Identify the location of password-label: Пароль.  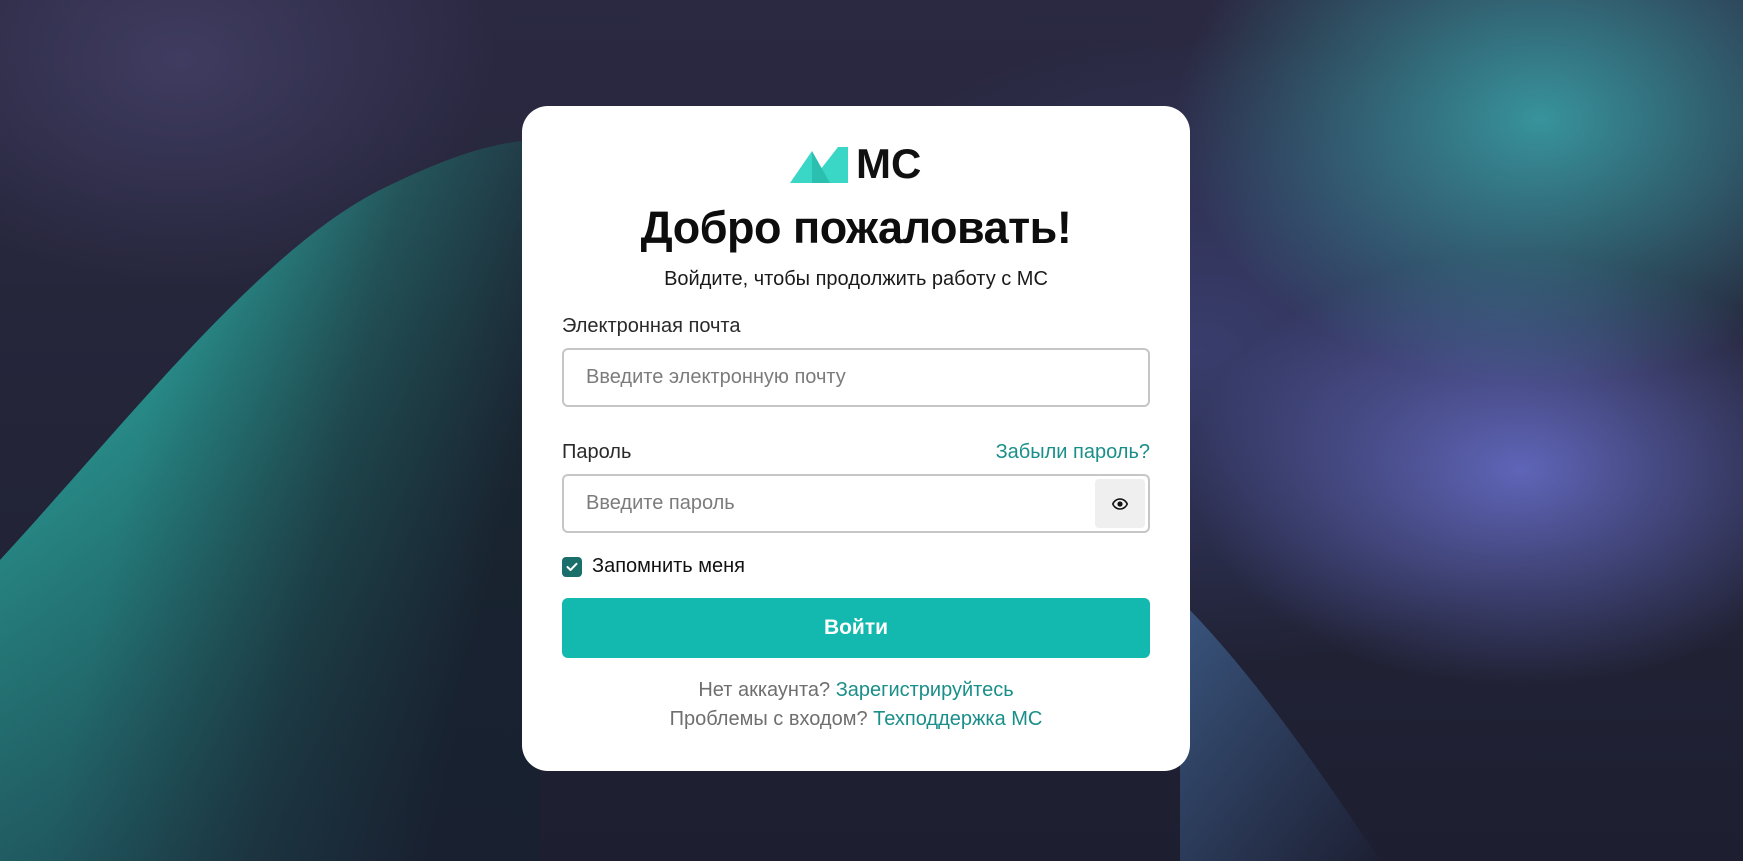
(597, 452).